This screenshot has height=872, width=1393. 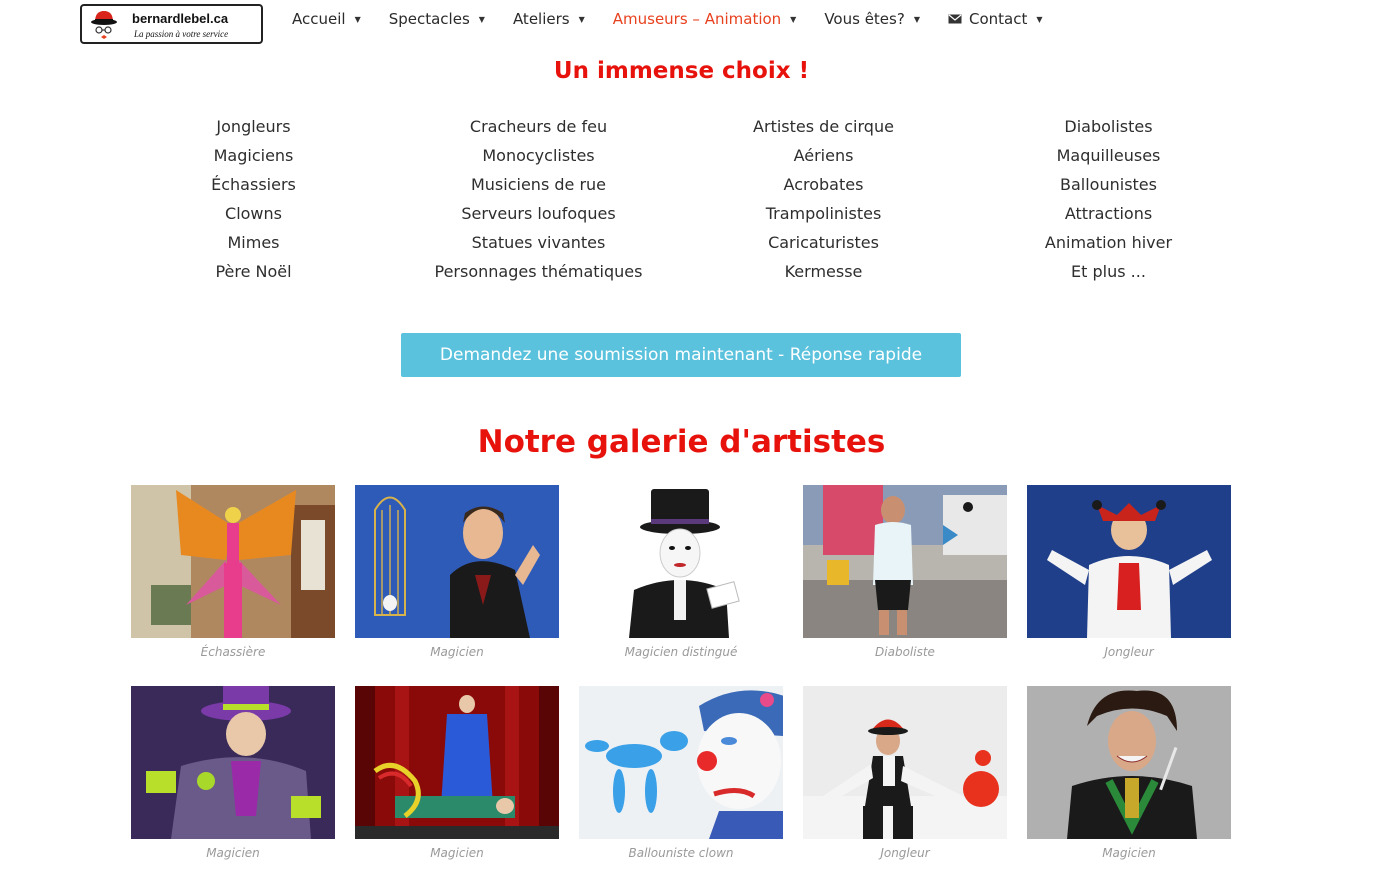 I want to click on choice-heading: Un immense choix !, so click(x=681, y=71).